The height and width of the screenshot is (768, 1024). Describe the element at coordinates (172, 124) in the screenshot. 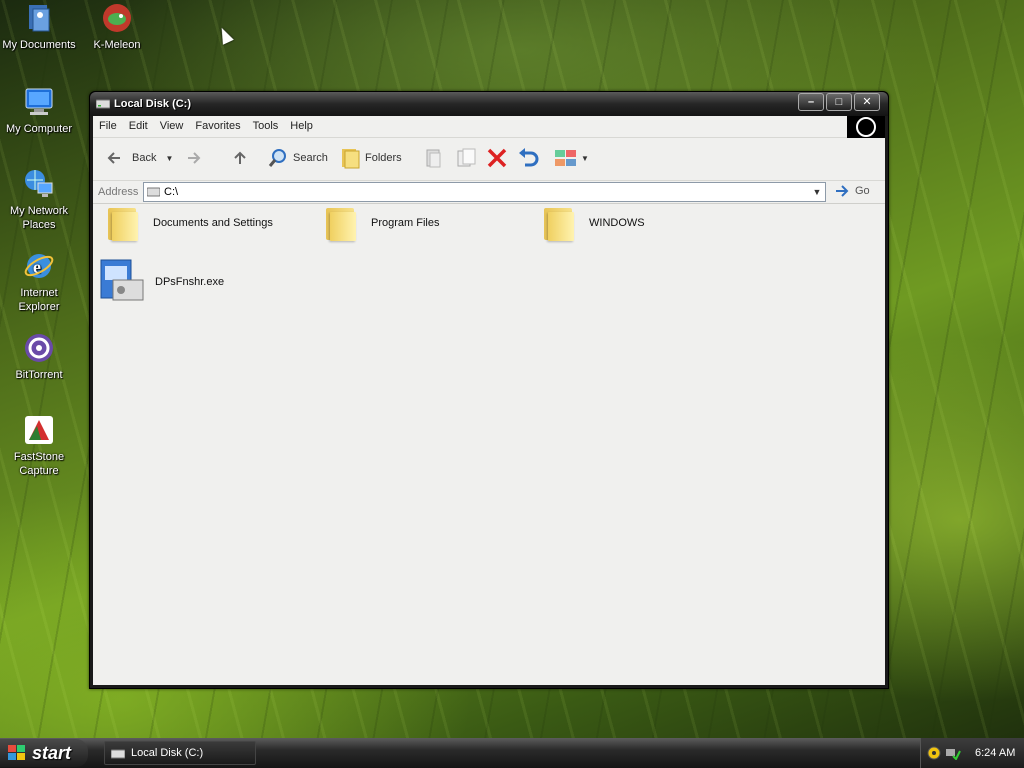

I see `menu-view: View` at that location.